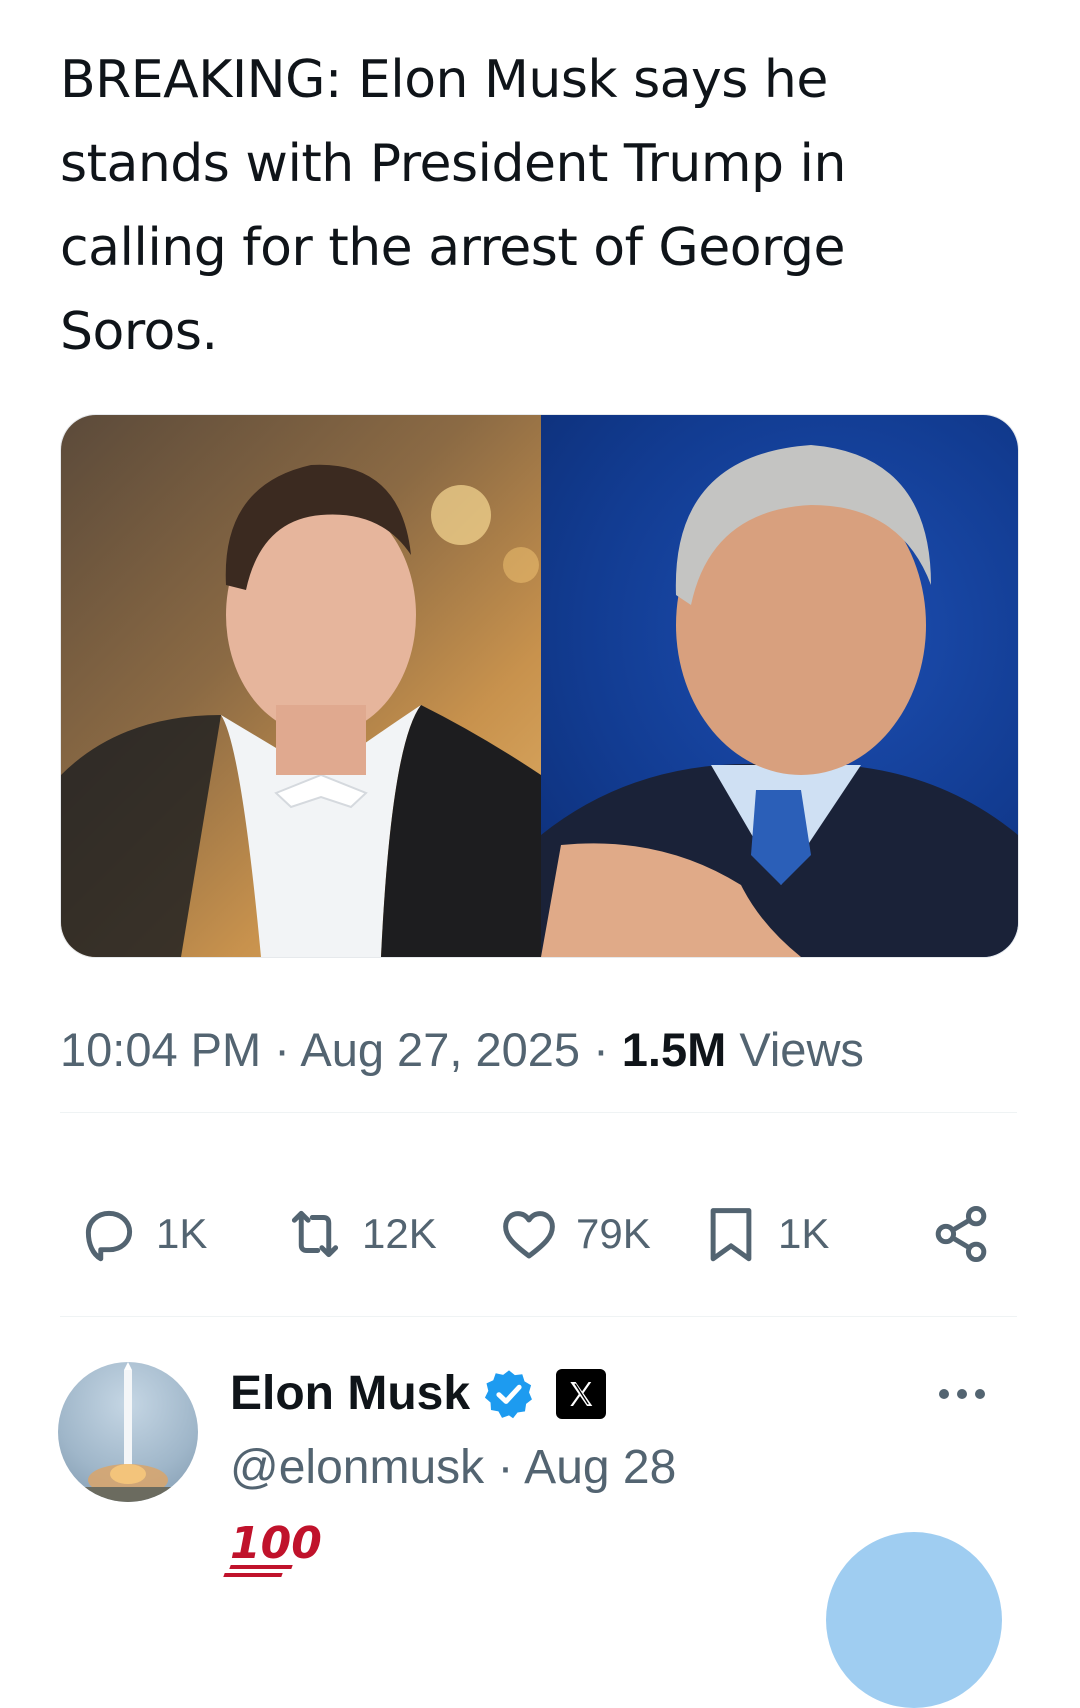 The height and width of the screenshot is (1708, 1080). What do you see at coordinates (141, 1234) in the screenshot?
I see `reply-button: 1K` at bounding box center [141, 1234].